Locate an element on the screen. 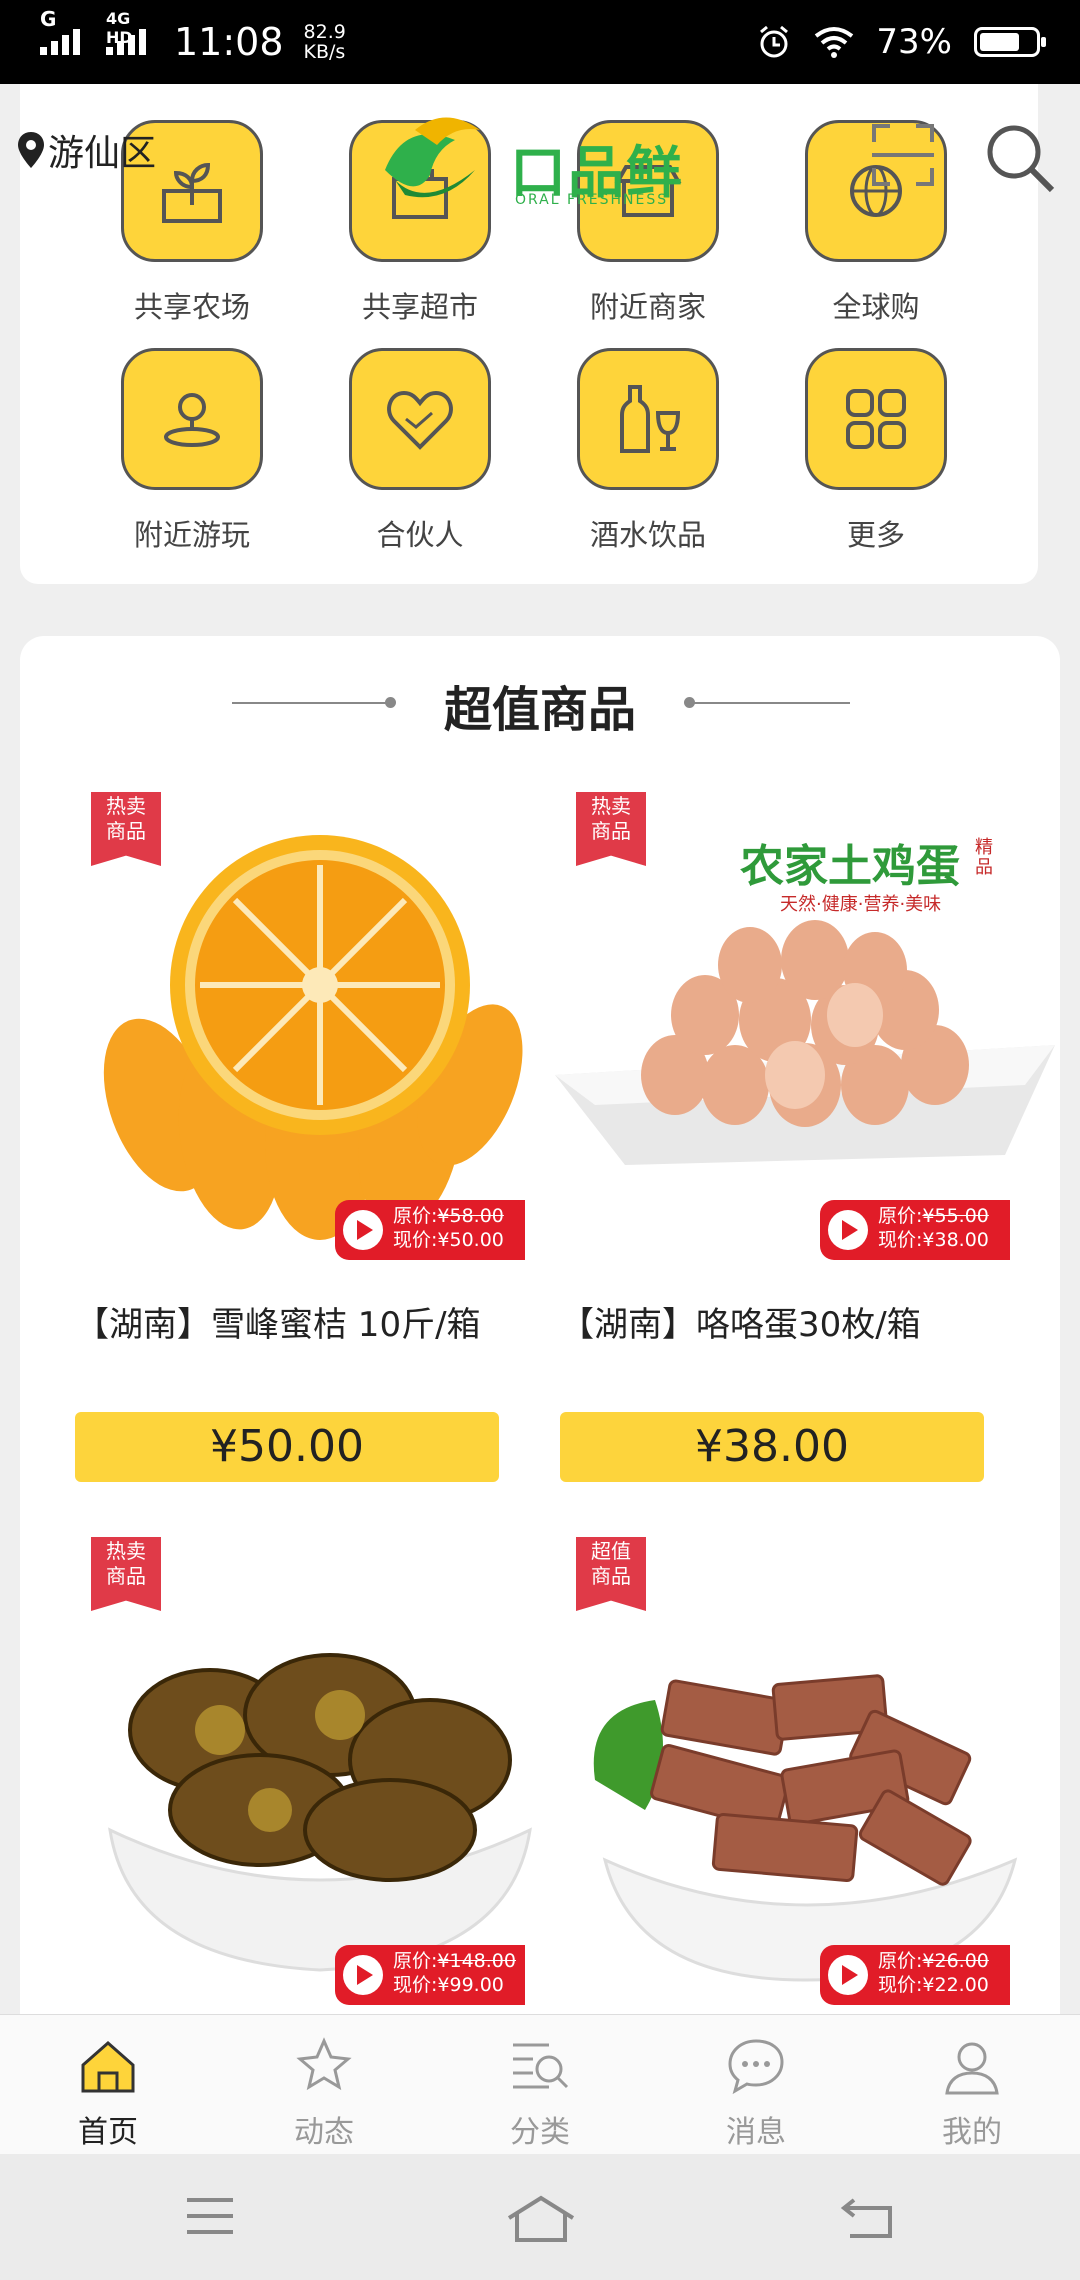 This screenshot has width=1080, height=2280. hot-badge: 超值 商品 is located at coordinates (611, 1574).